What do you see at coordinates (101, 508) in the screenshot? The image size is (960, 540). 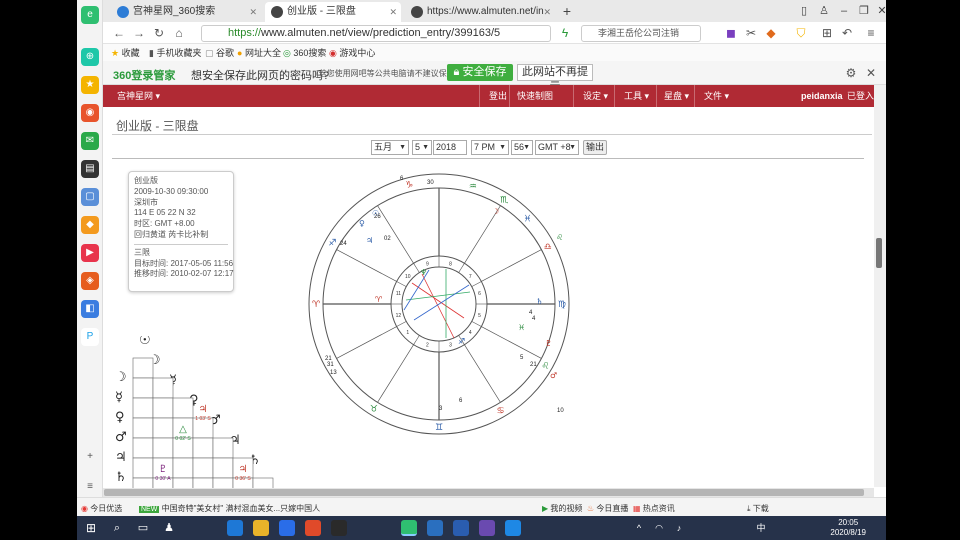 I see `today-picks: ◉ 今日优选` at bounding box center [101, 508].